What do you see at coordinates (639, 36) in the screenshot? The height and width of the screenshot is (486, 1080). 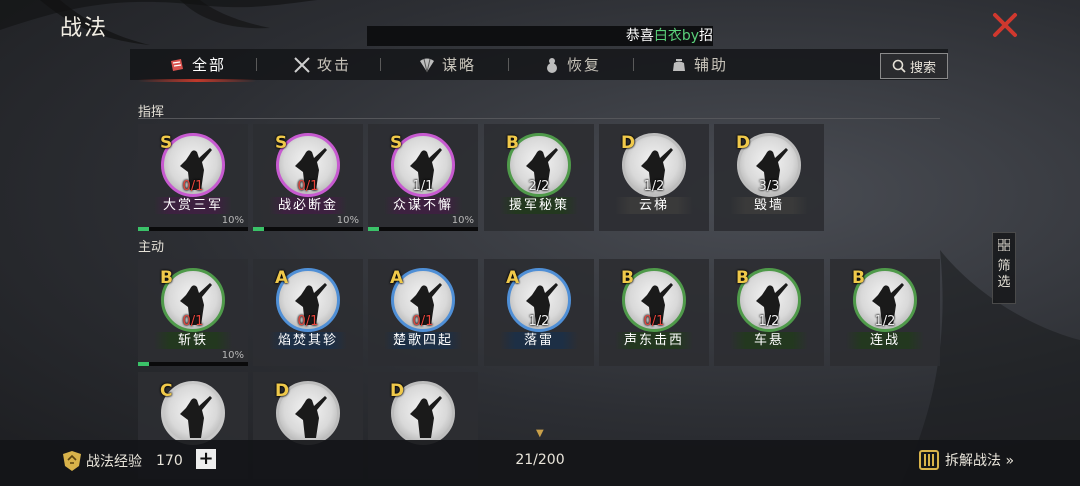 I see `marquee-prefix: 恭喜` at bounding box center [639, 36].